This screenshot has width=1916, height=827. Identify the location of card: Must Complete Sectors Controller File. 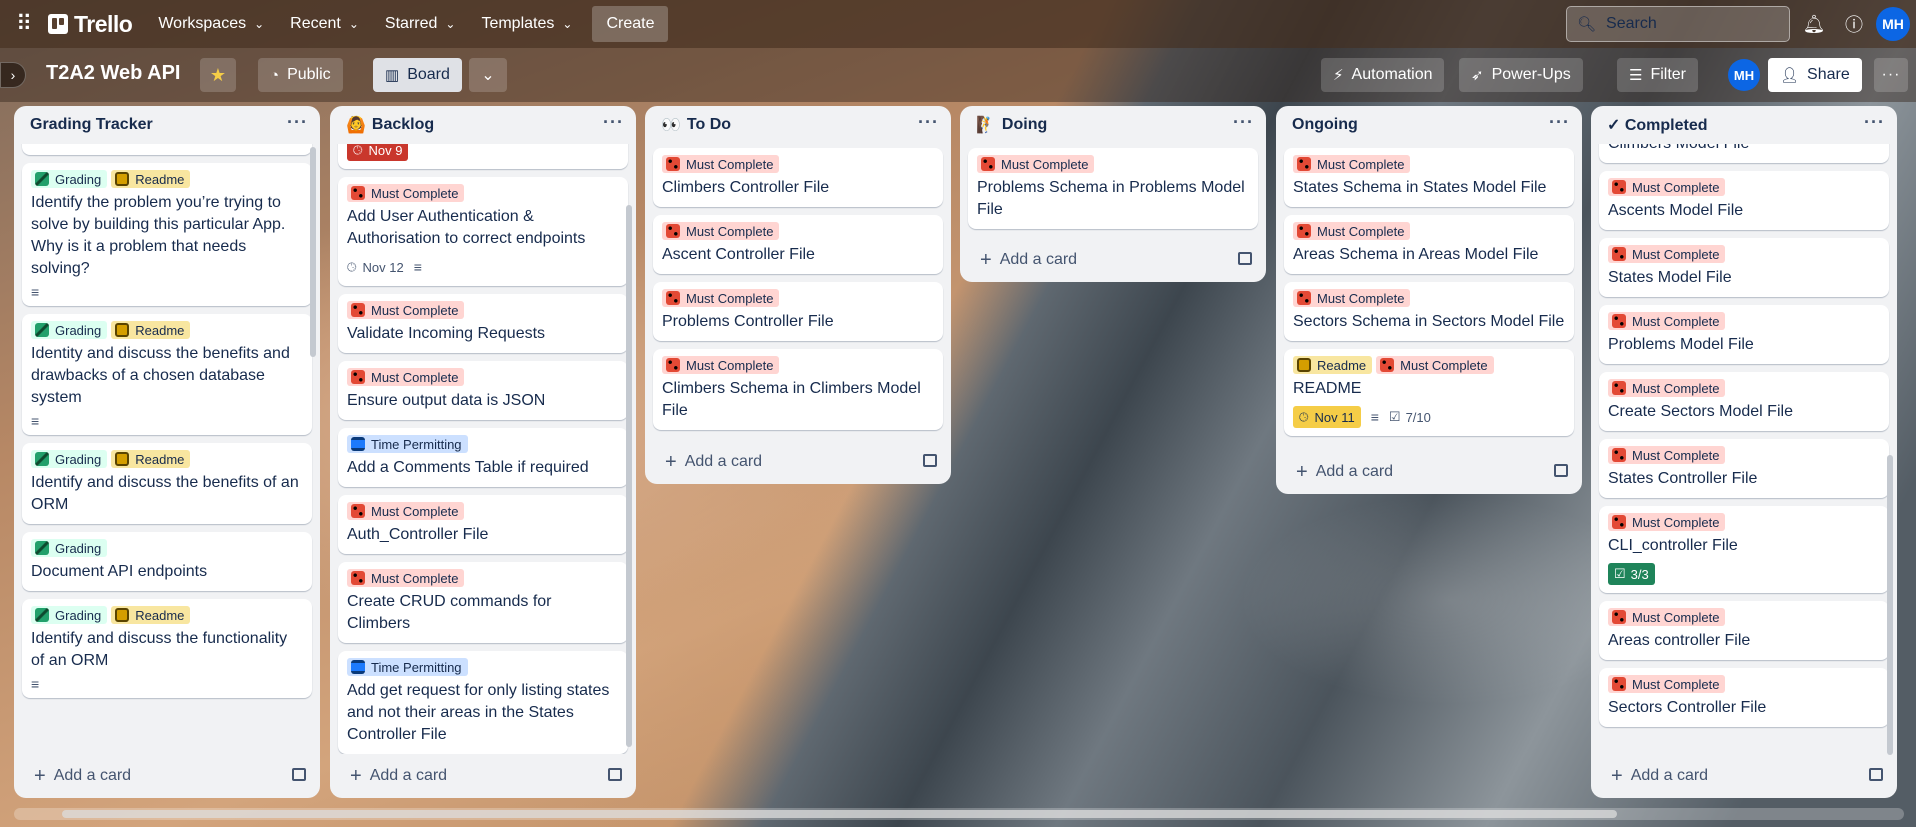
(1744, 697).